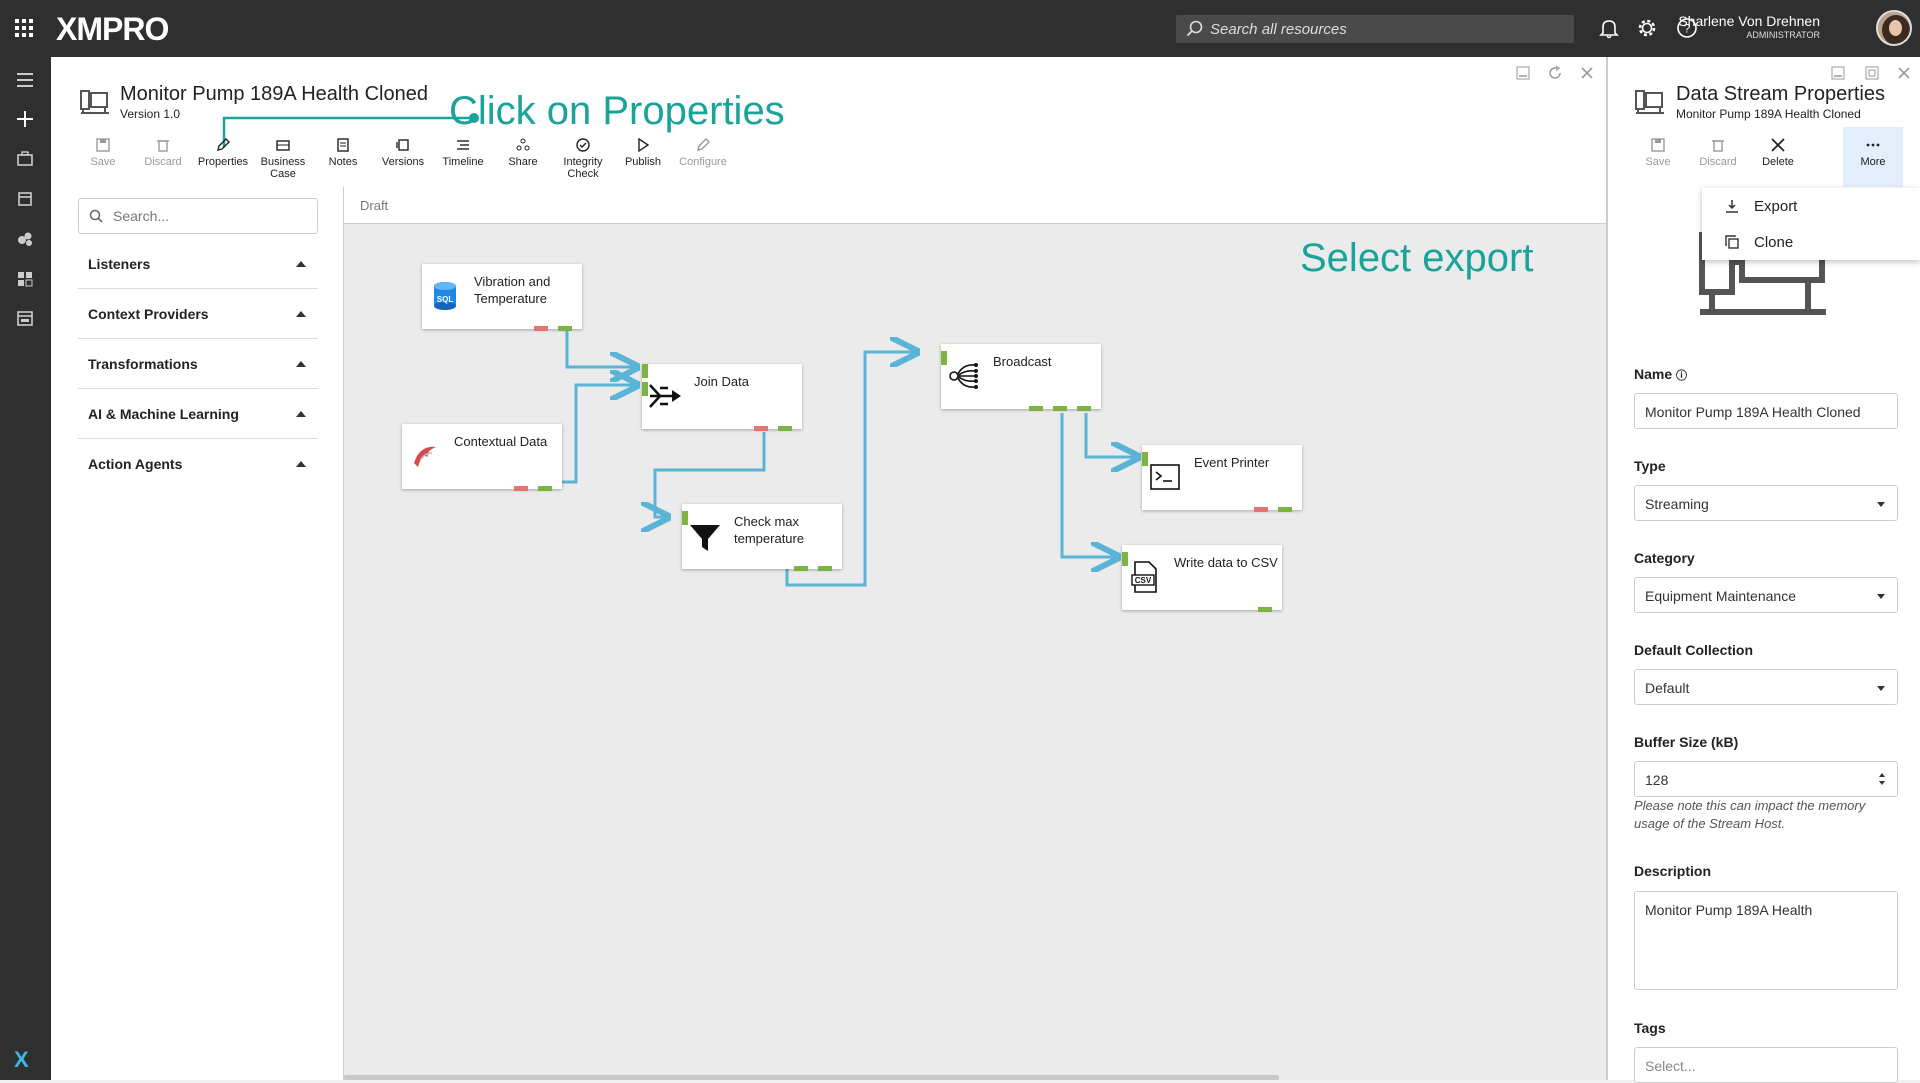 Image resolution: width=1920 pixels, height=1083 pixels. Describe the element at coordinates (1555, 73) in the screenshot. I see `refresh-icon` at that location.